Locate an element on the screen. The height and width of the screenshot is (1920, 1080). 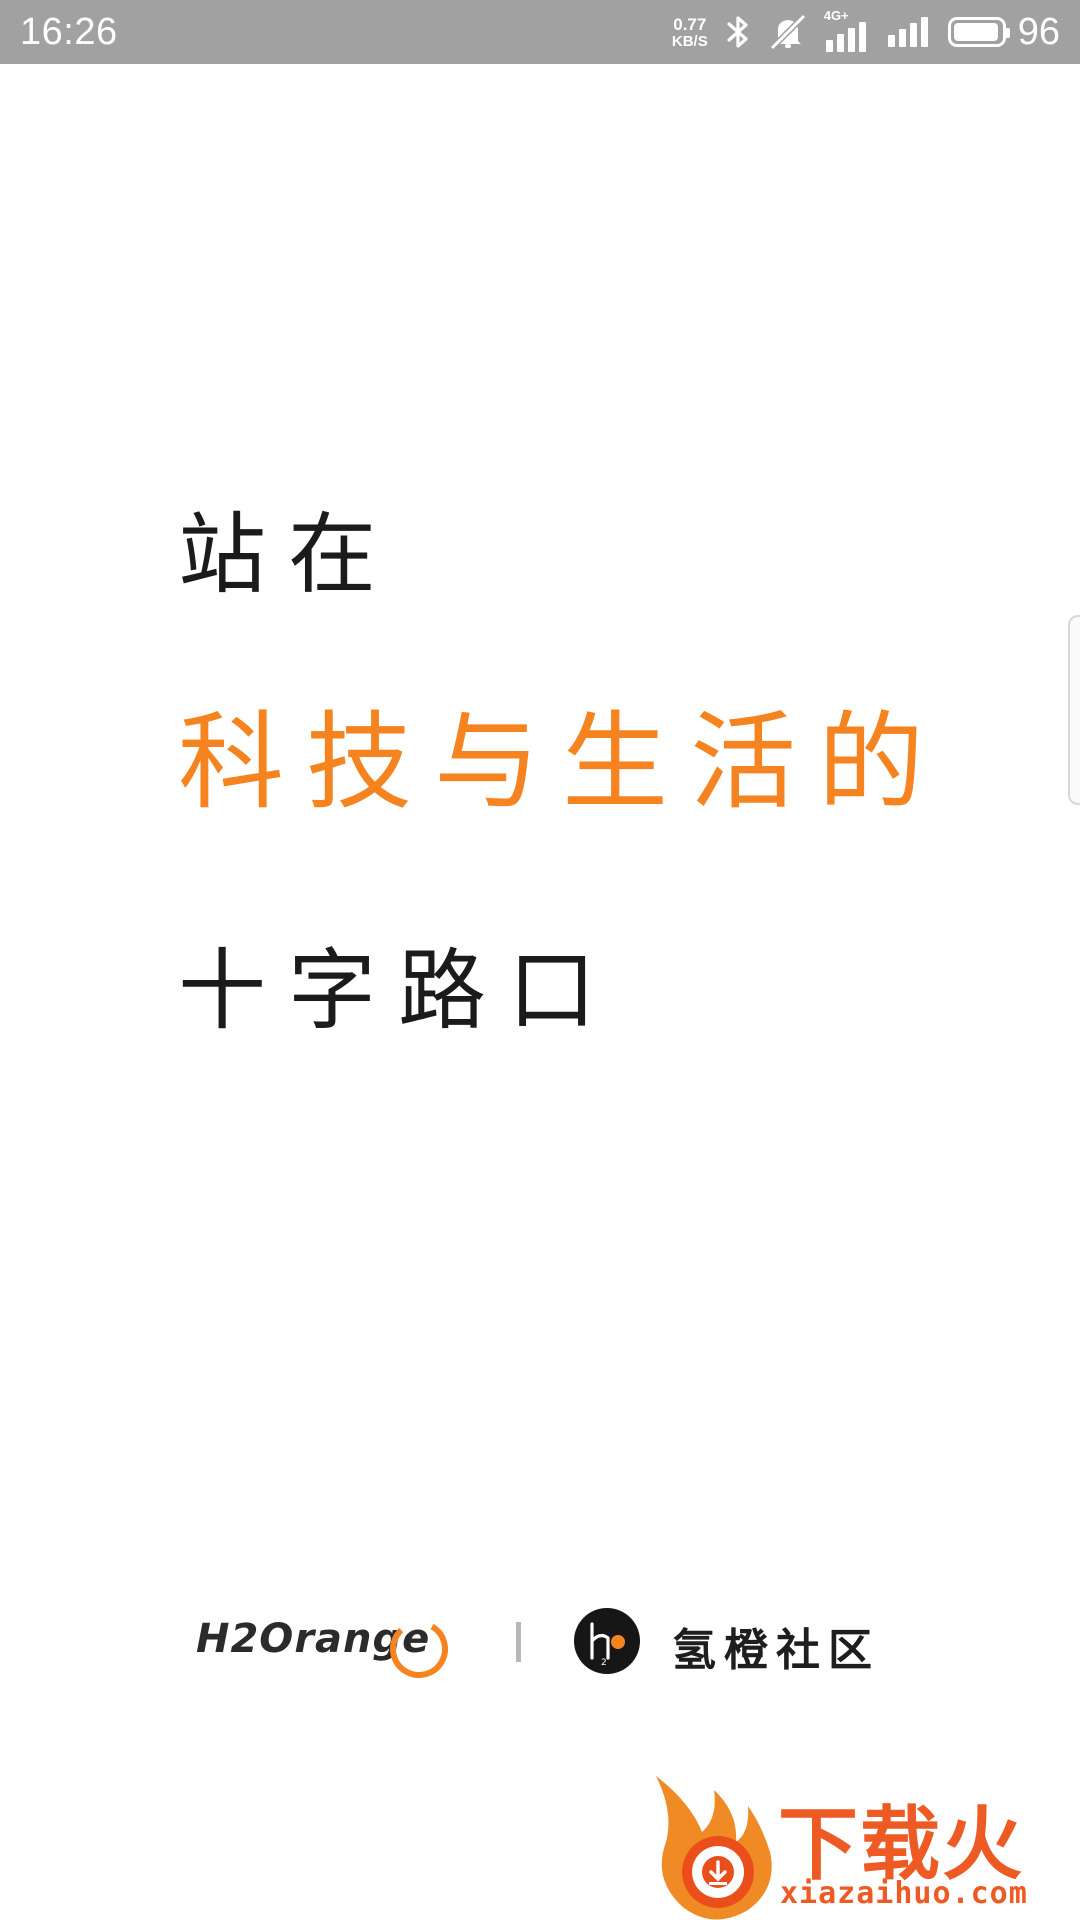
svg-text: 2 is located at coordinates (604, 1663).